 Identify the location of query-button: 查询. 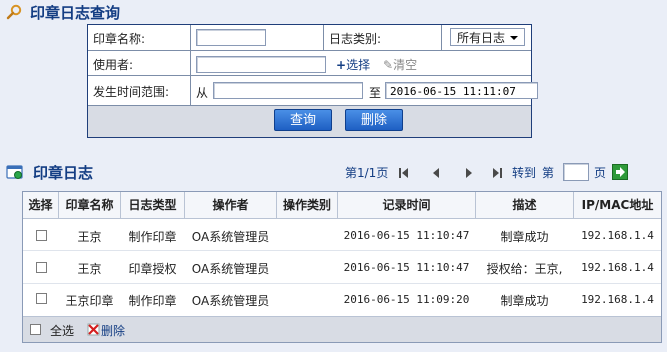
(303, 120).